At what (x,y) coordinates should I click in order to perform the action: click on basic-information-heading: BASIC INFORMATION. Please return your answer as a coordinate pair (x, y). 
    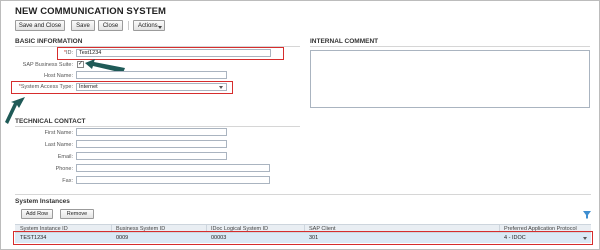
    Looking at the image, I should click on (49, 41).